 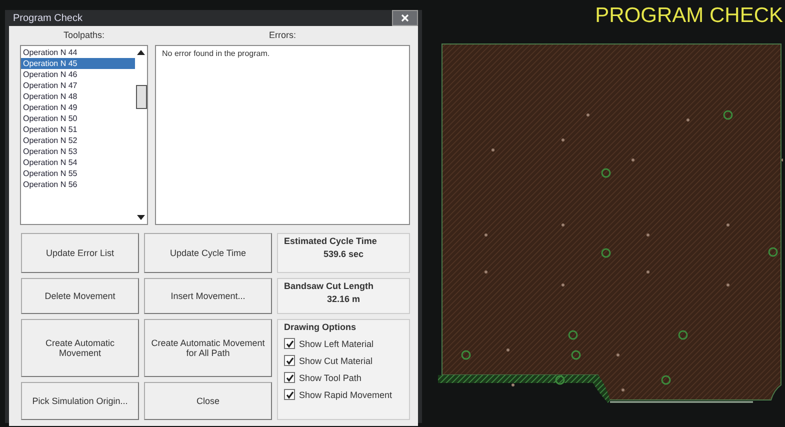 What do you see at coordinates (689, 16) in the screenshot?
I see `view-title: PROGRAM CHECK` at bounding box center [689, 16].